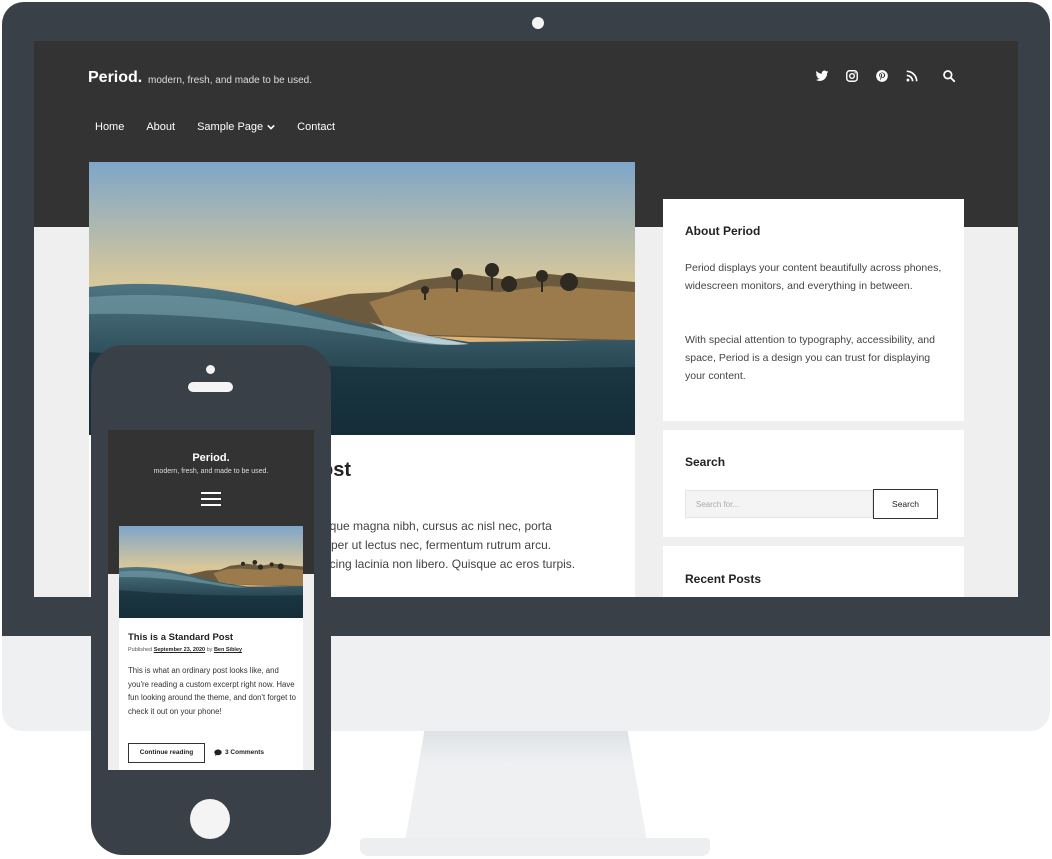  I want to click on chevron-down-icon, so click(271, 127).